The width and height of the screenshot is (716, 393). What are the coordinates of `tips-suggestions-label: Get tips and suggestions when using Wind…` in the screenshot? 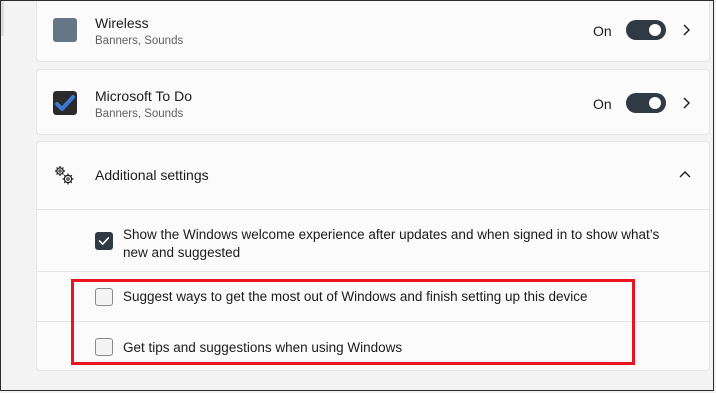 It's located at (263, 347).